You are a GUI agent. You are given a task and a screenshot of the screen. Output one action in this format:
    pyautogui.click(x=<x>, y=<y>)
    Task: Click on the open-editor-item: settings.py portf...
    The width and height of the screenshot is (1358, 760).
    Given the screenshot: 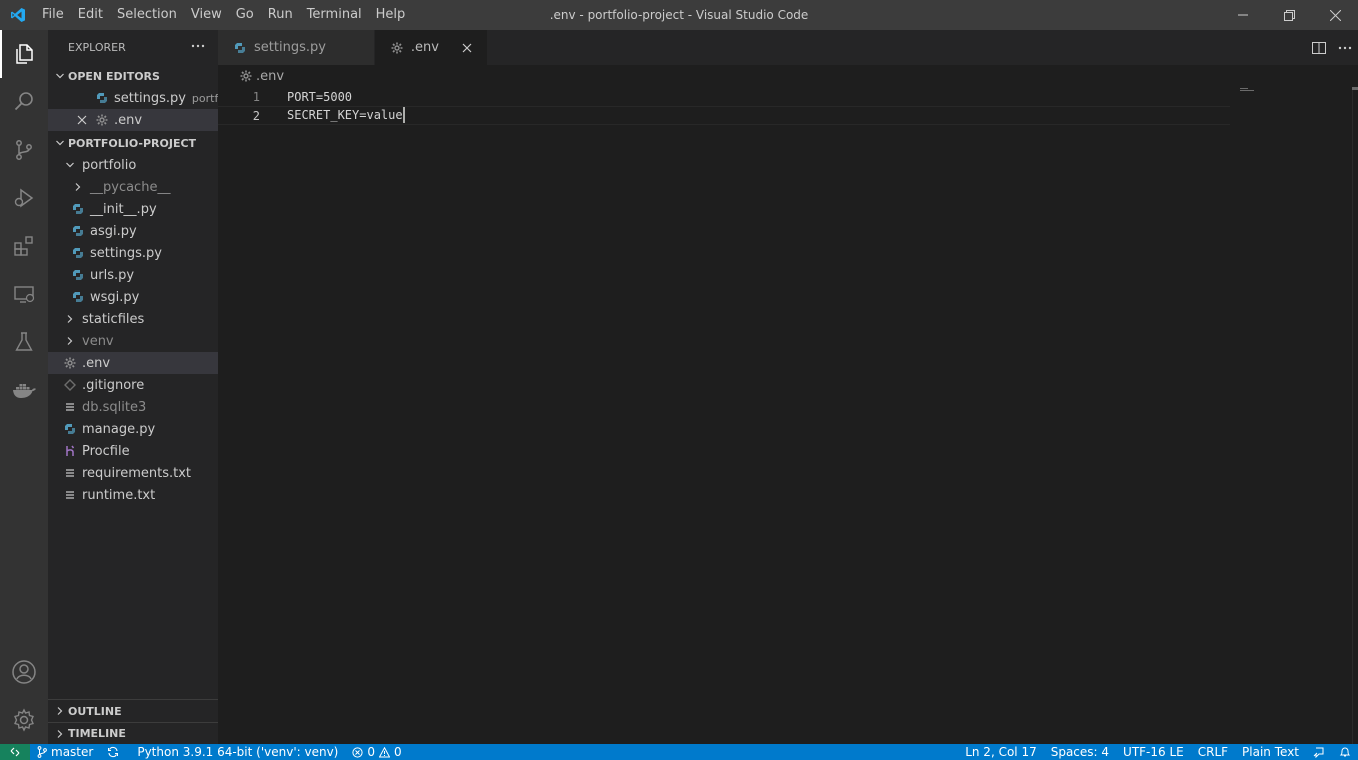 What is the action you would take?
    pyautogui.click(x=133, y=98)
    